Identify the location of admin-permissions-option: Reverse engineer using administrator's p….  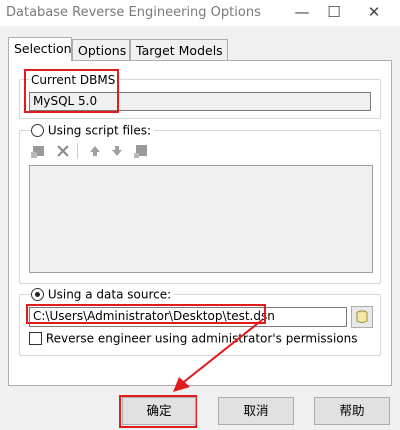
(193, 338).